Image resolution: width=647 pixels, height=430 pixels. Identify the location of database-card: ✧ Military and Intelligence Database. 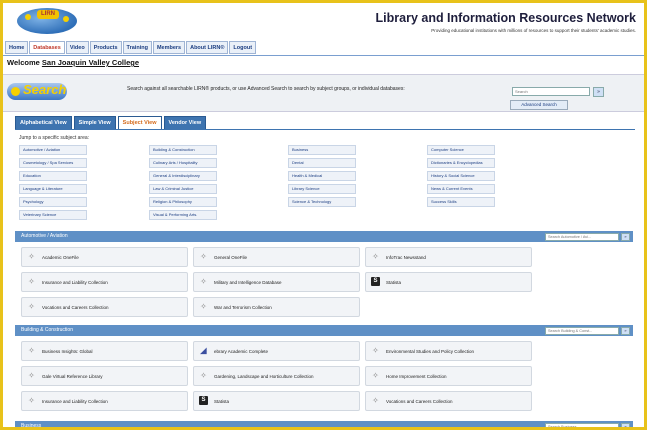
(276, 282).